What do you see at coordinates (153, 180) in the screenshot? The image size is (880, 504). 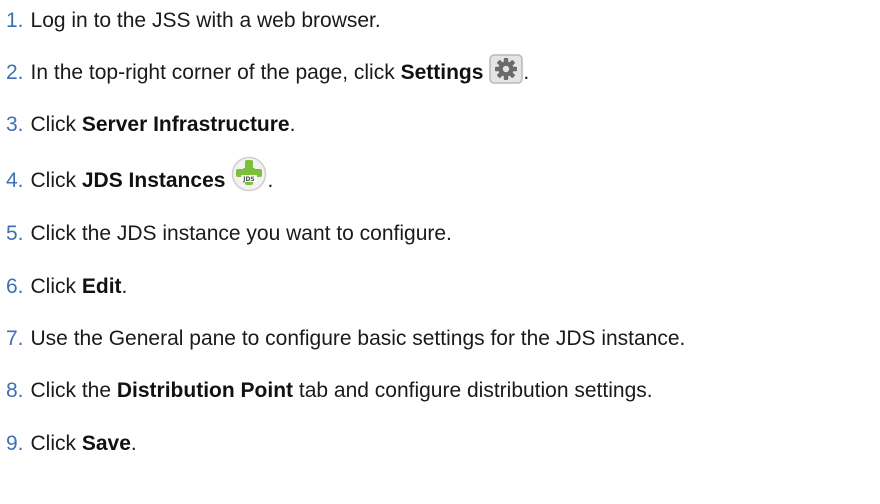 I see `ui-term-jds-instances: JDS Instances` at bounding box center [153, 180].